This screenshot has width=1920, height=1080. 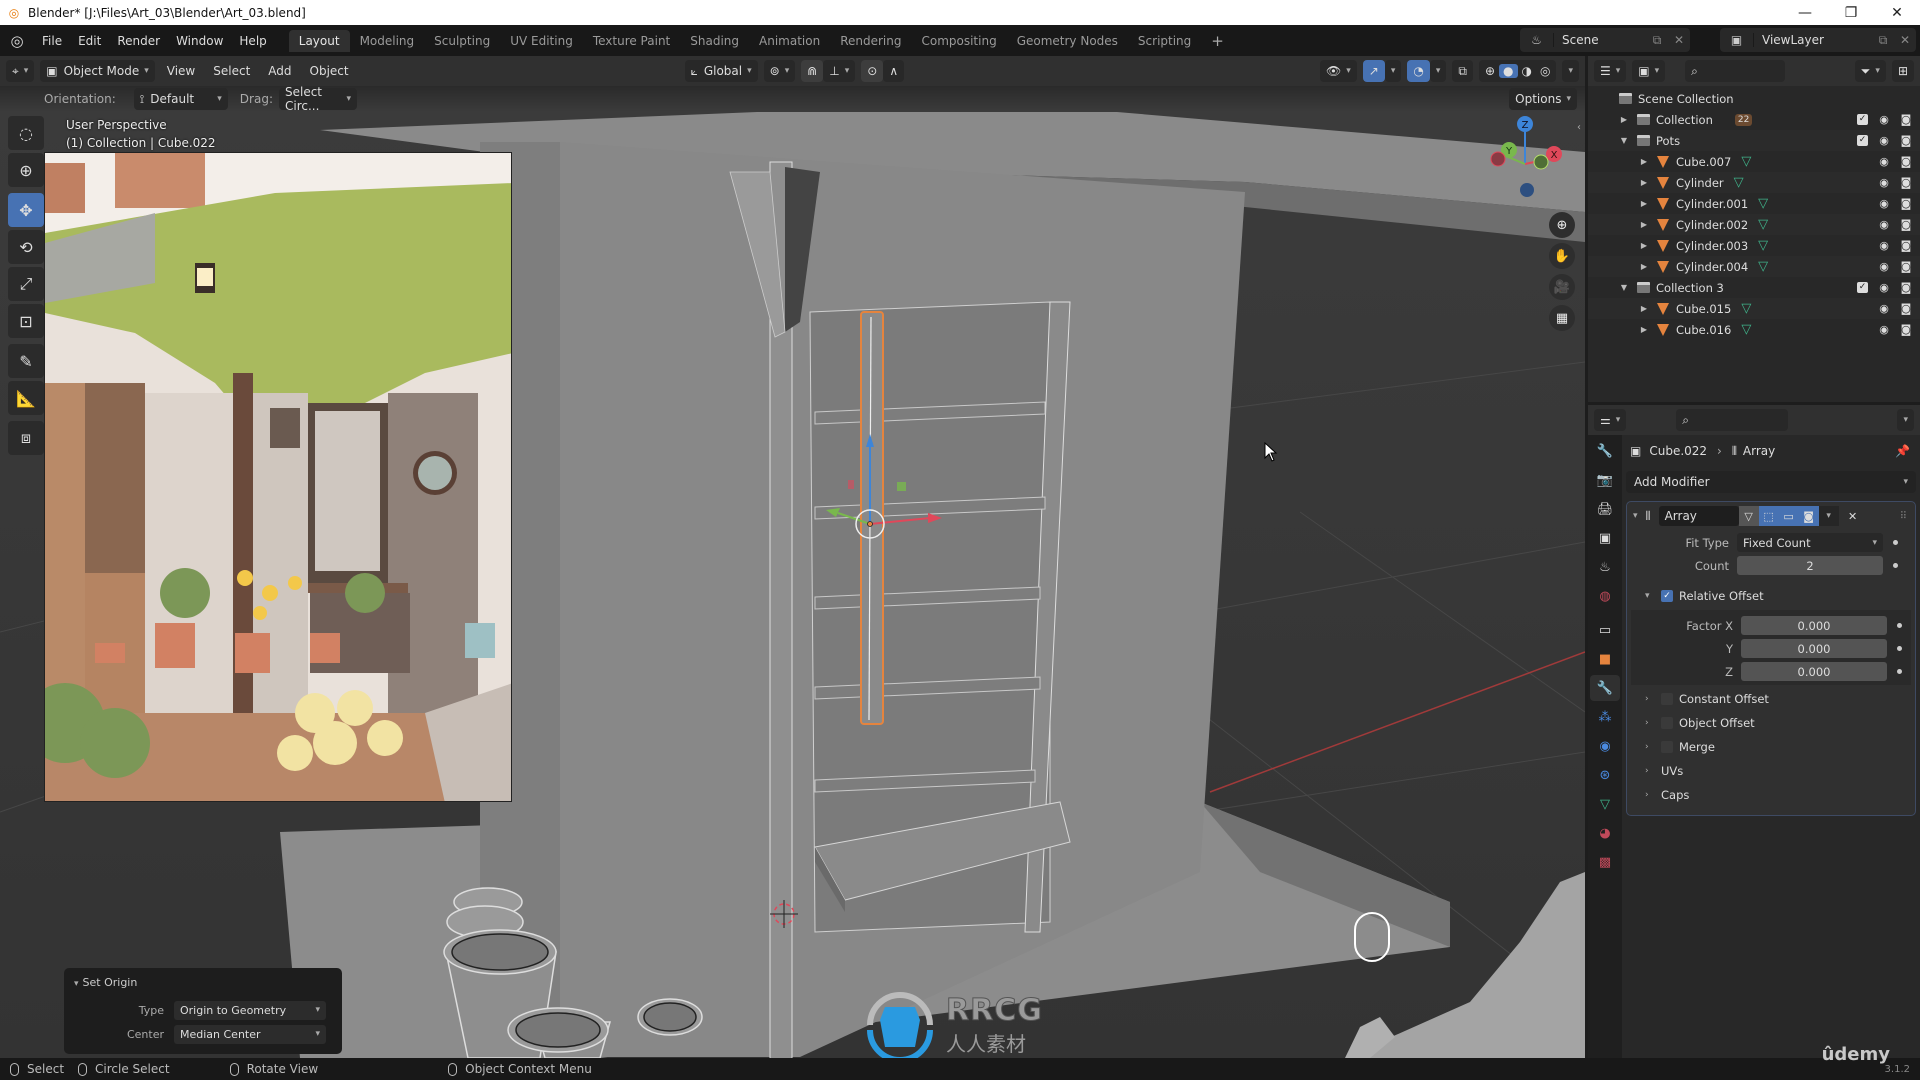 What do you see at coordinates (1525, 237) in the screenshot?
I see `navigation-gizmo: Z X Y ⊕ ✋ 🎥 ▦` at bounding box center [1525, 237].